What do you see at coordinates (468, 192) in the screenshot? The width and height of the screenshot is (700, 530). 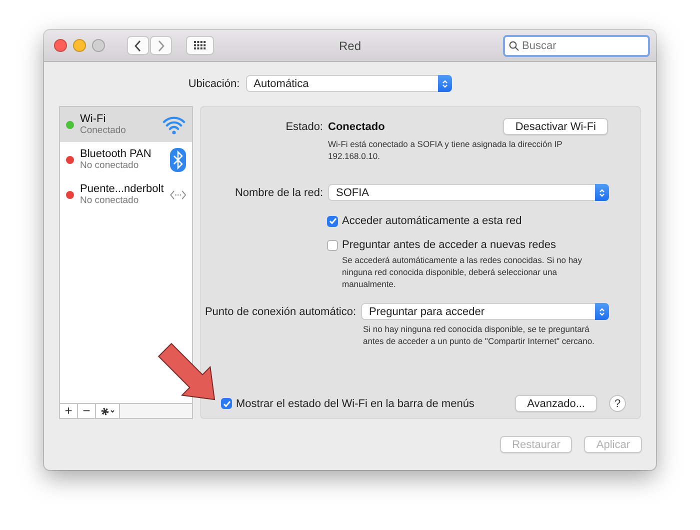 I see `network-select: SOFIA` at bounding box center [468, 192].